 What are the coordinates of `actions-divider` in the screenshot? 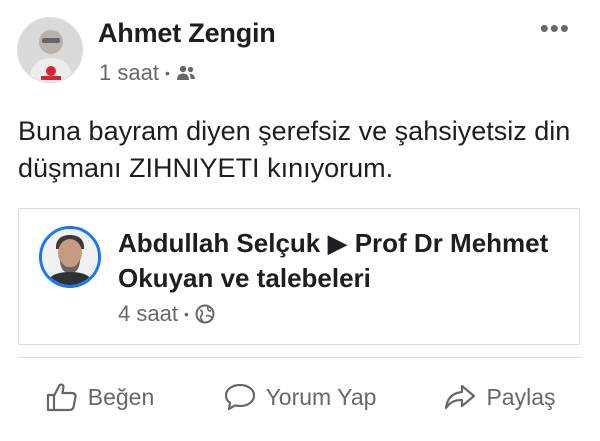 It's located at (300, 357).